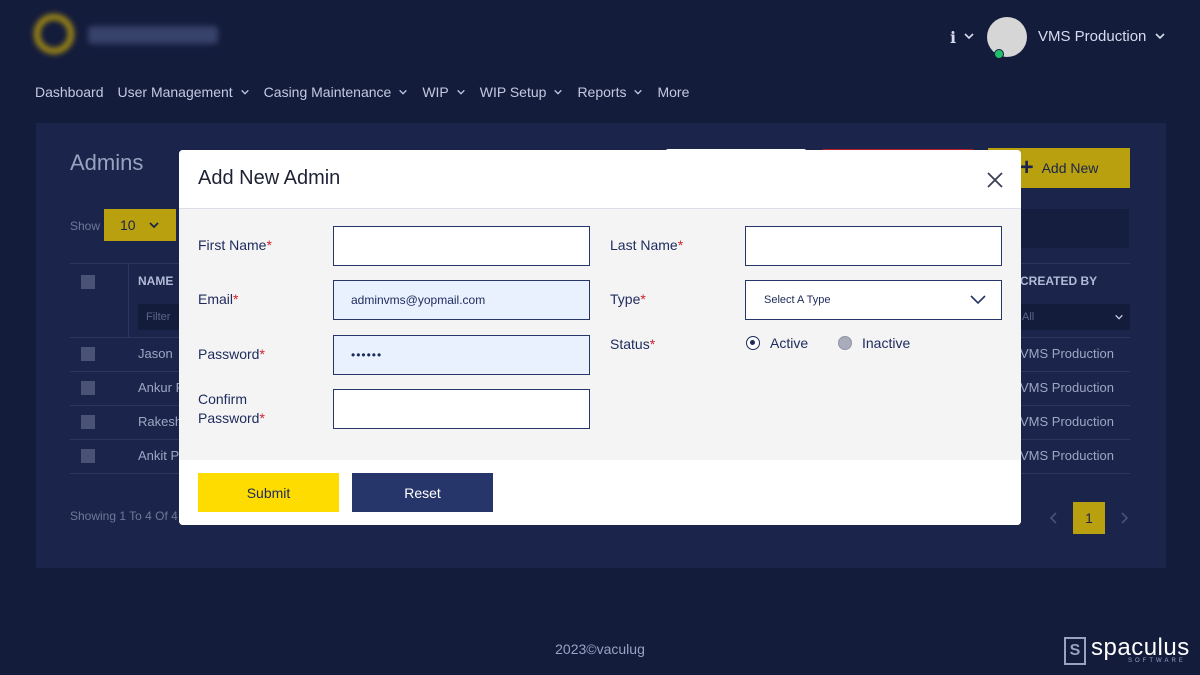 The image size is (1200, 675). What do you see at coordinates (633, 344) in the screenshot?
I see `status-label: Status*` at bounding box center [633, 344].